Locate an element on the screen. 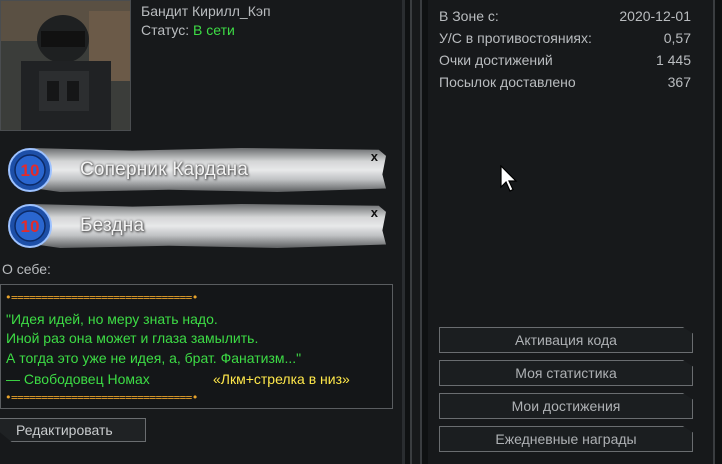 The width and height of the screenshot is (722, 464). stat-value: 367 is located at coordinates (679, 82).